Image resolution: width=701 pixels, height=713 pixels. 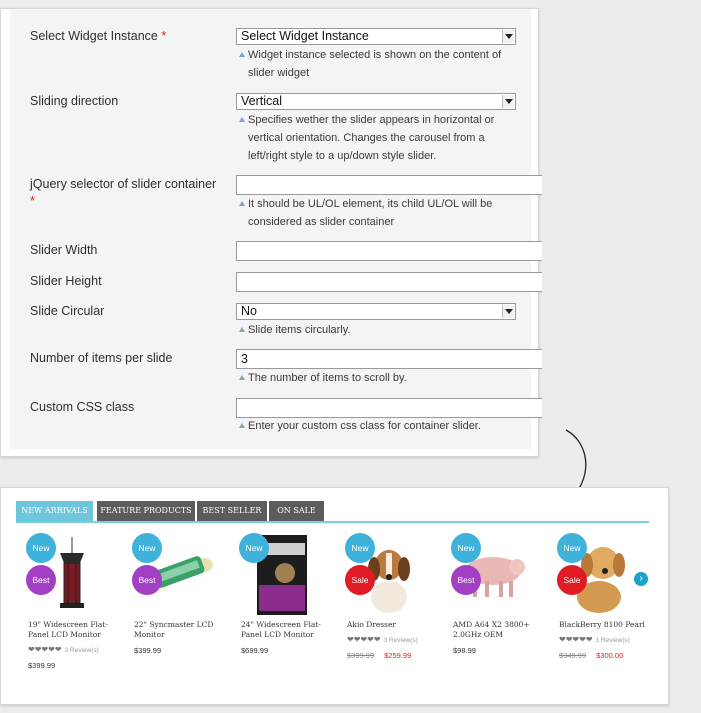 What do you see at coordinates (389, 185) in the screenshot?
I see `jquery-selector-input` at bounding box center [389, 185].